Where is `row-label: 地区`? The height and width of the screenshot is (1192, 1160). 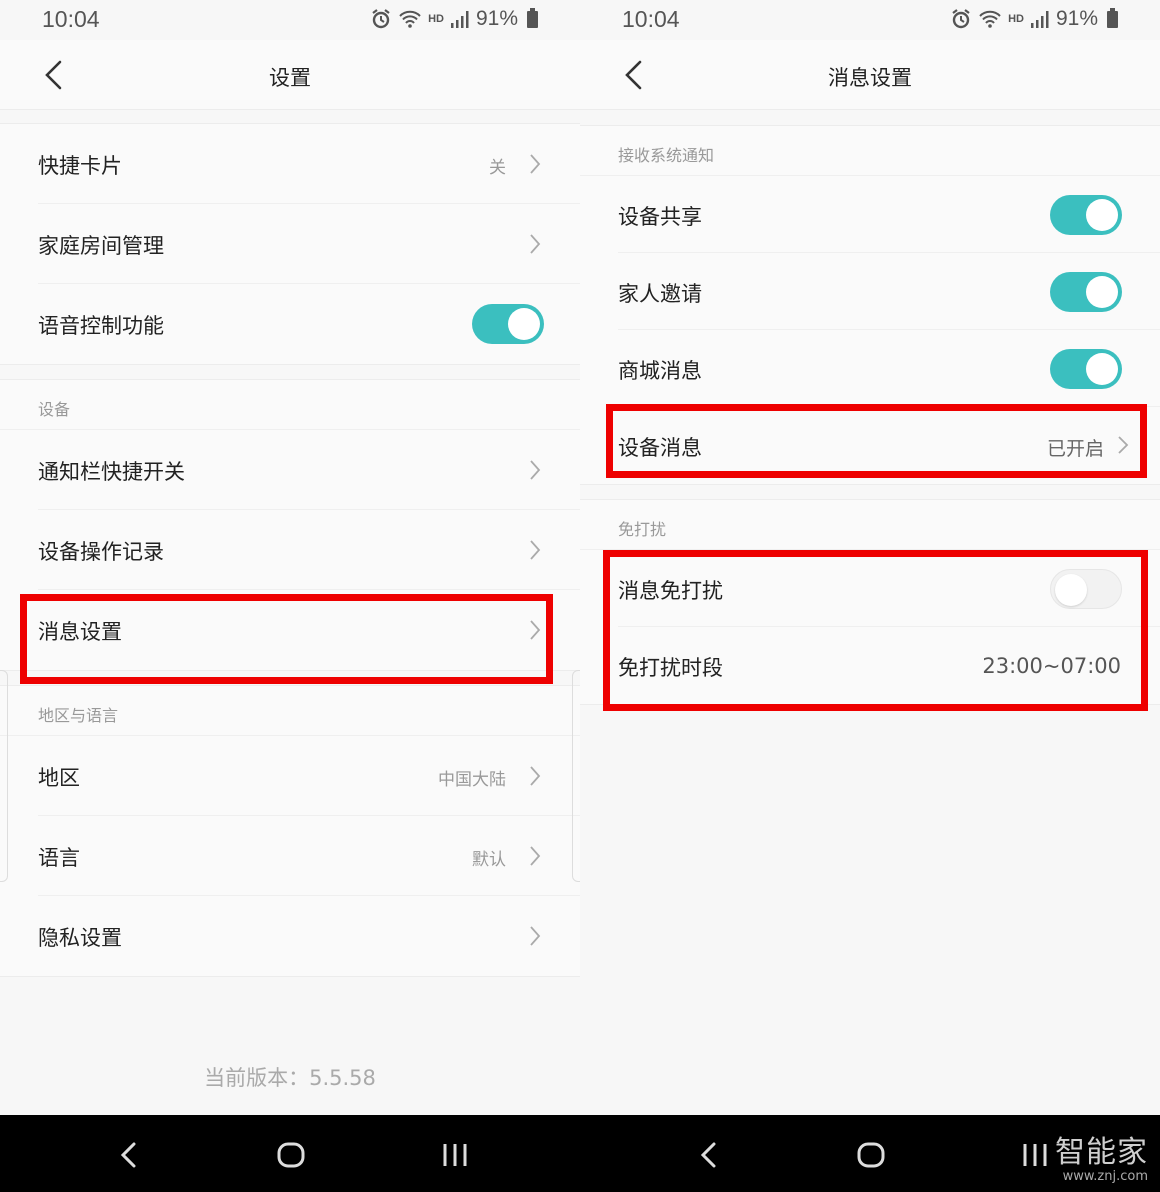
row-label: 地区 is located at coordinates (59, 778).